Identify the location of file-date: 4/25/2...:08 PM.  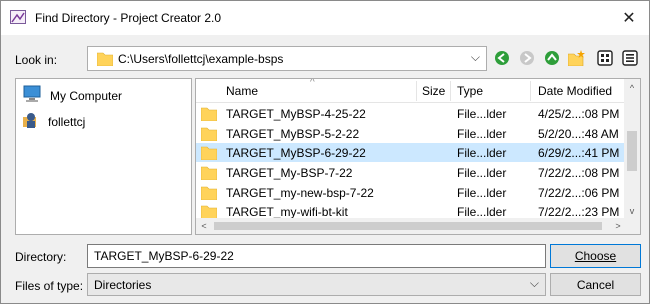
(579, 114).